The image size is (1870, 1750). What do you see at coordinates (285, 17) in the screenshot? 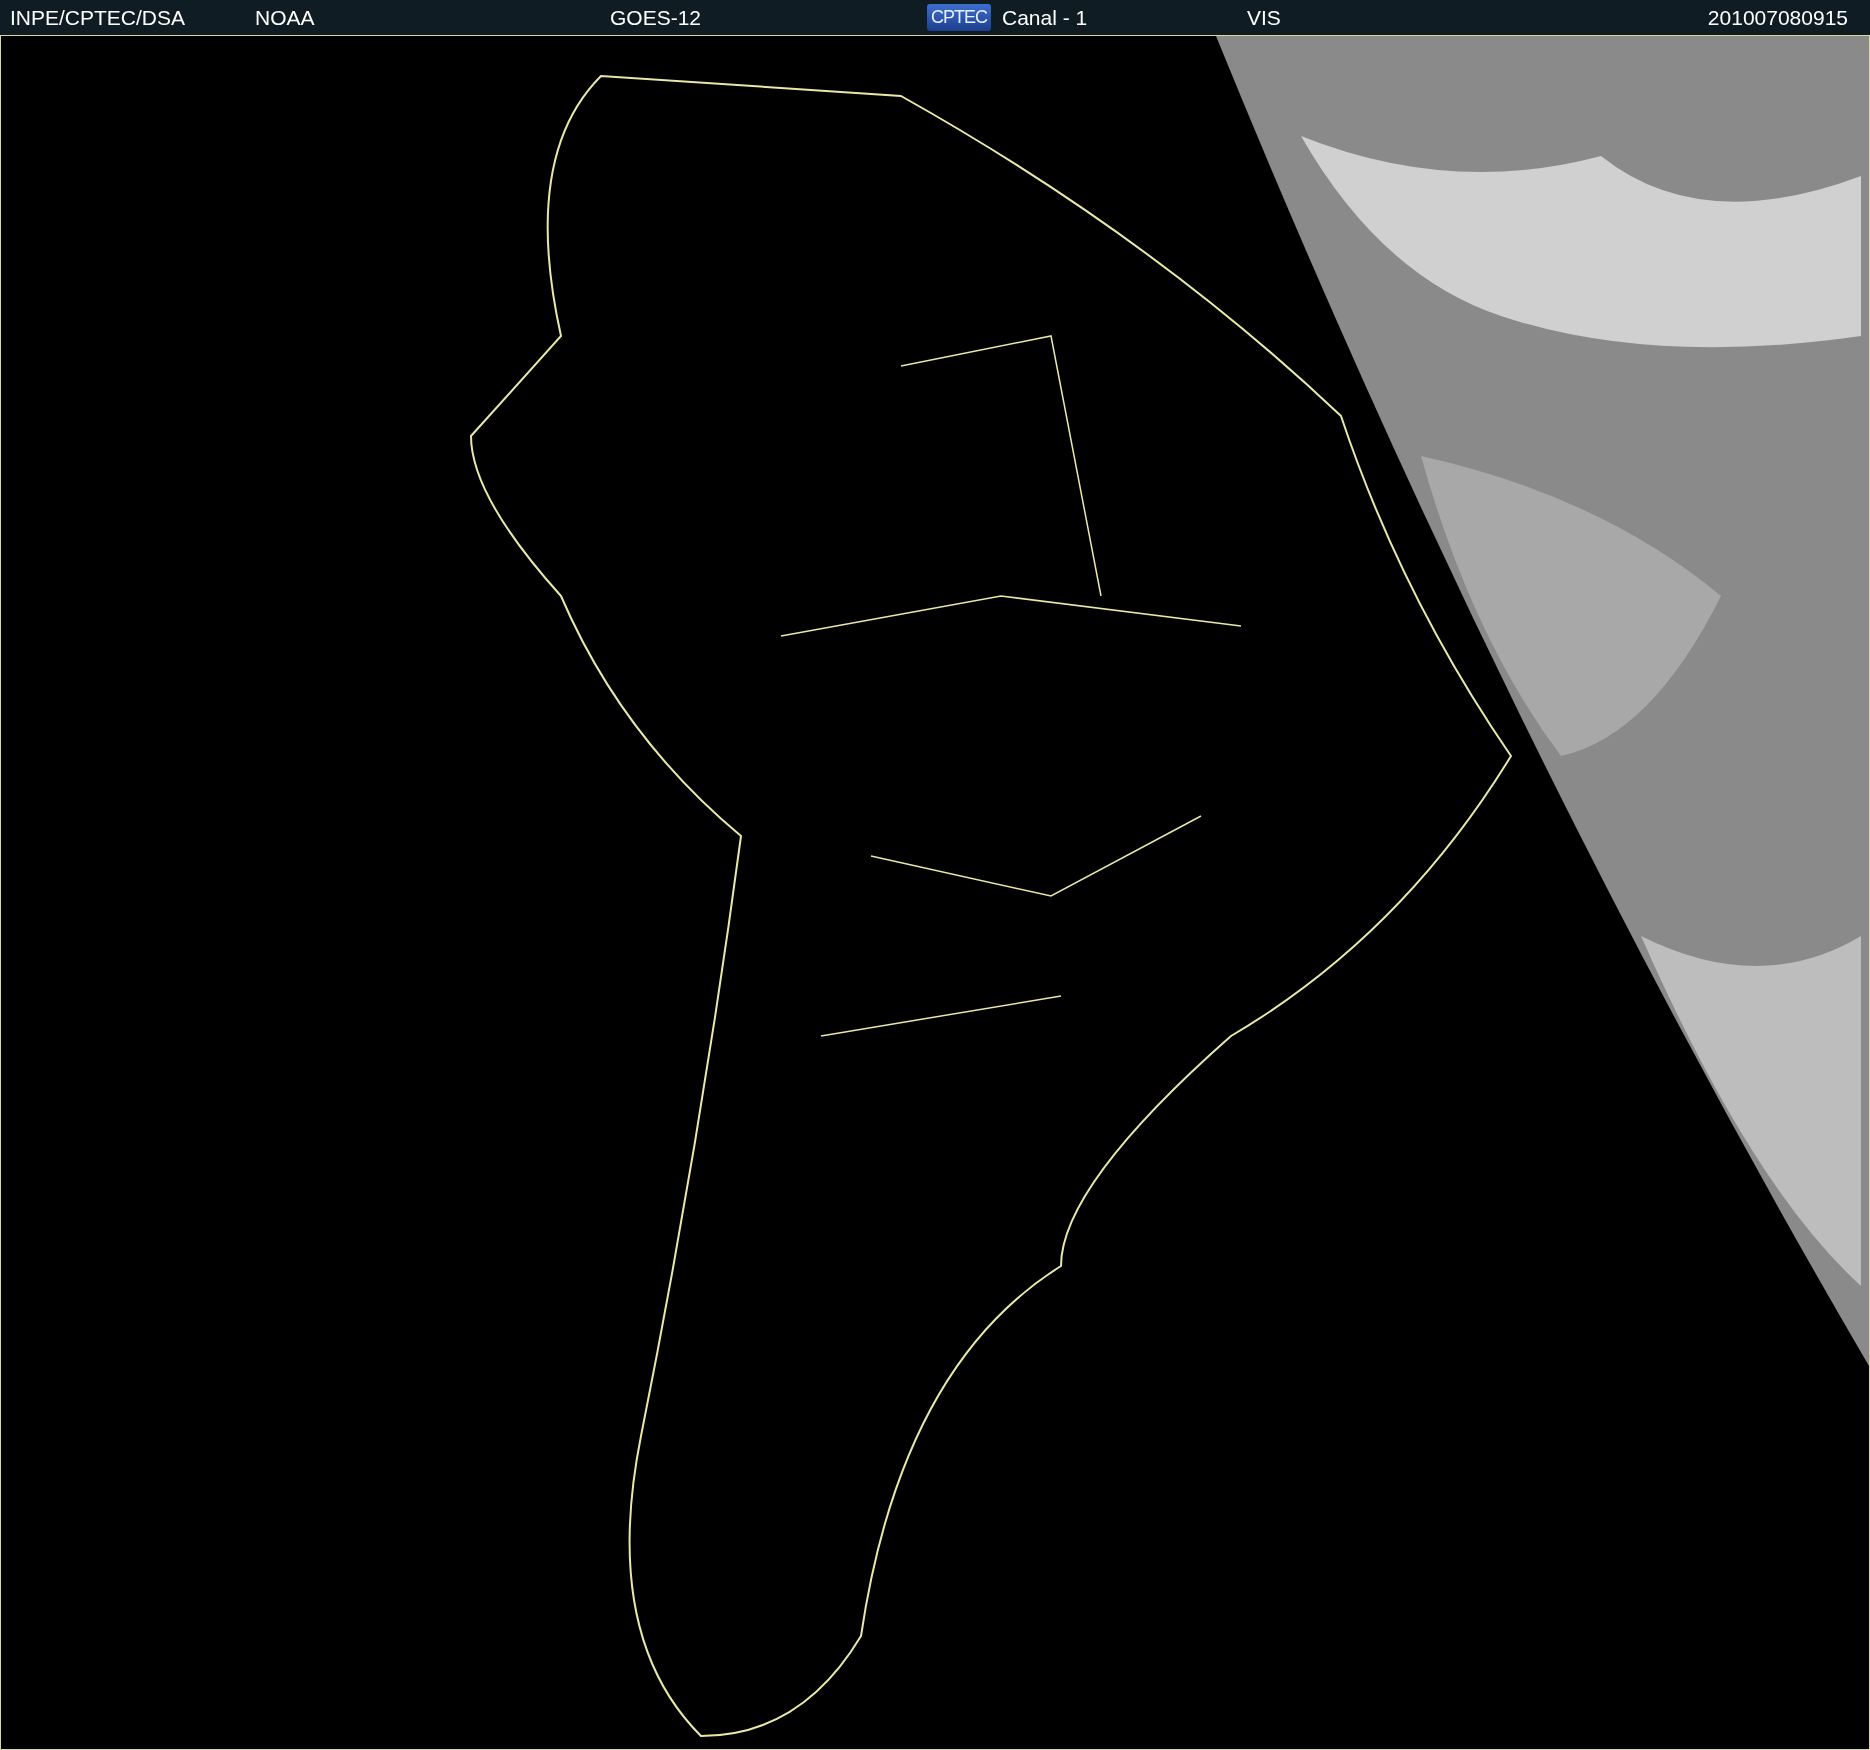
I see `agency-label: NOAA` at bounding box center [285, 17].